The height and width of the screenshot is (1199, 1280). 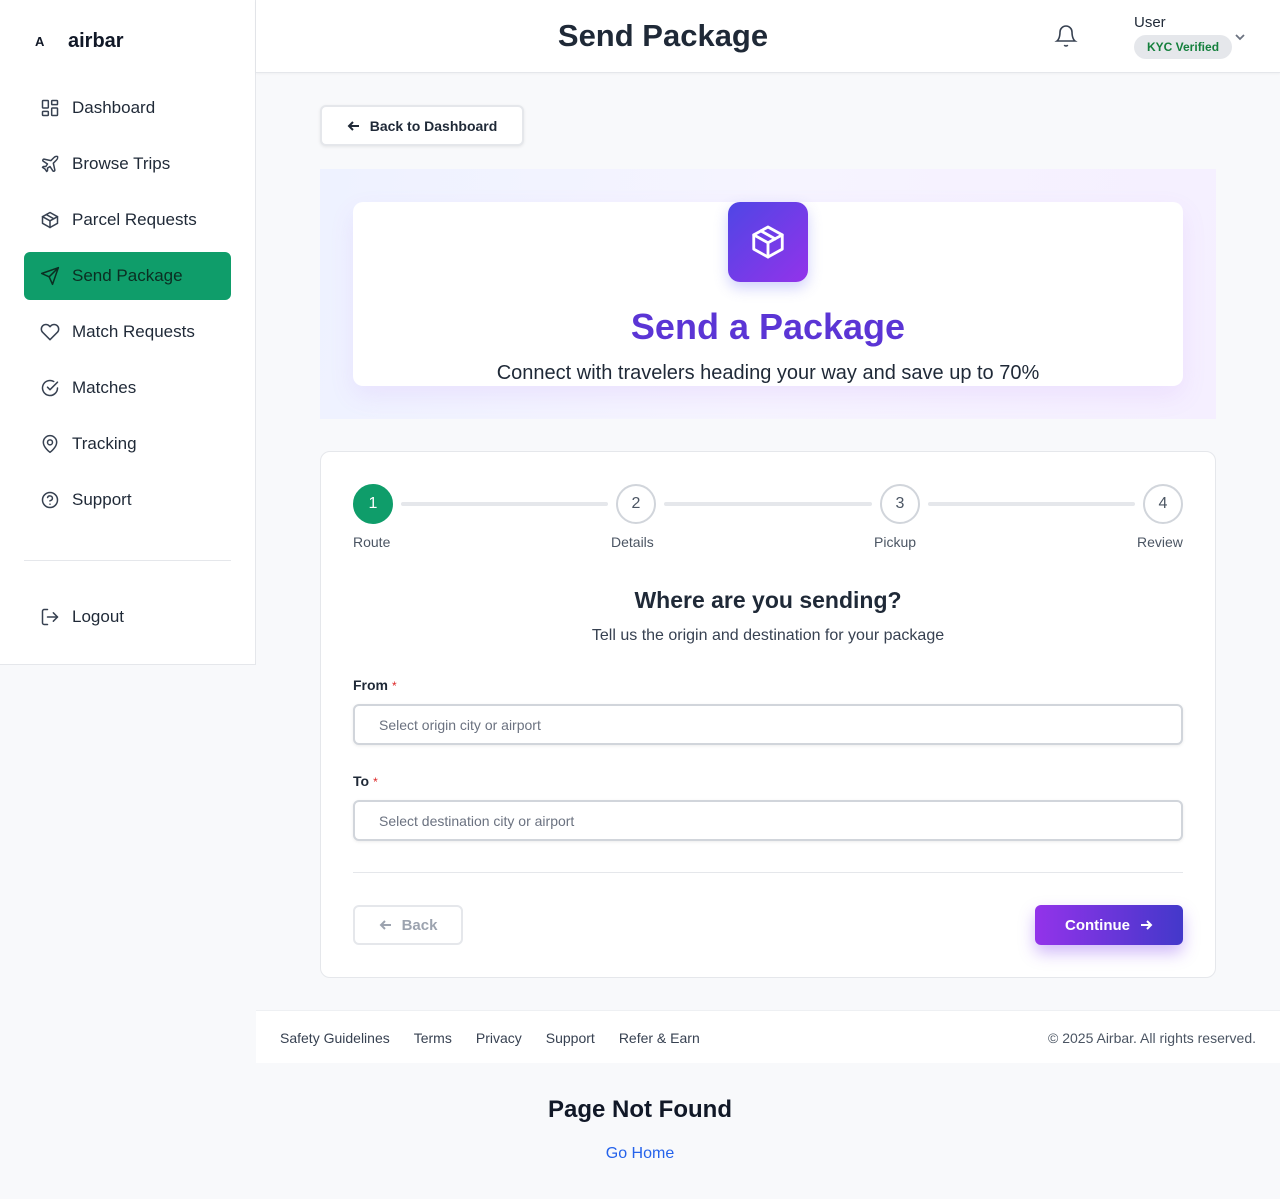 What do you see at coordinates (1152, 1038) in the screenshot?
I see `copyright: © 2025 Airbar. All rights reserved.` at bounding box center [1152, 1038].